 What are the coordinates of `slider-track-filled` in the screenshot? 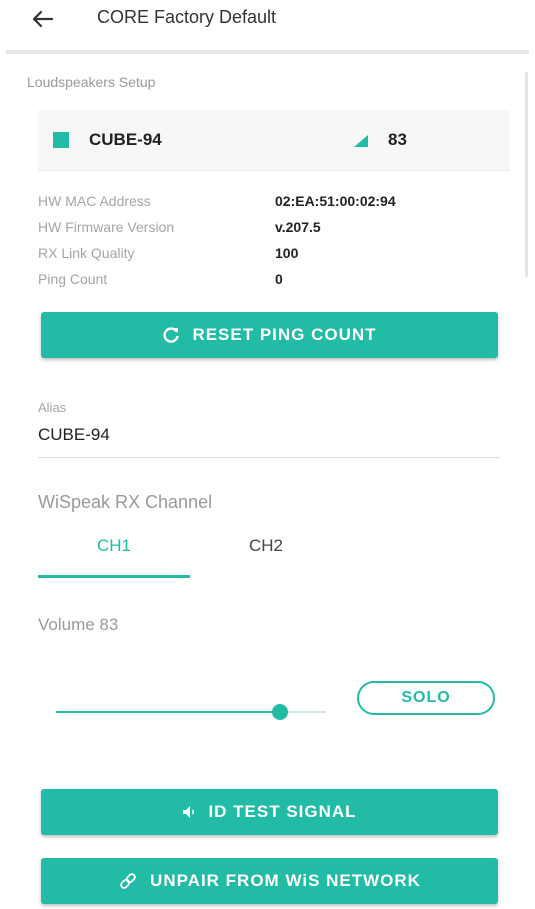 It's located at (168, 712).